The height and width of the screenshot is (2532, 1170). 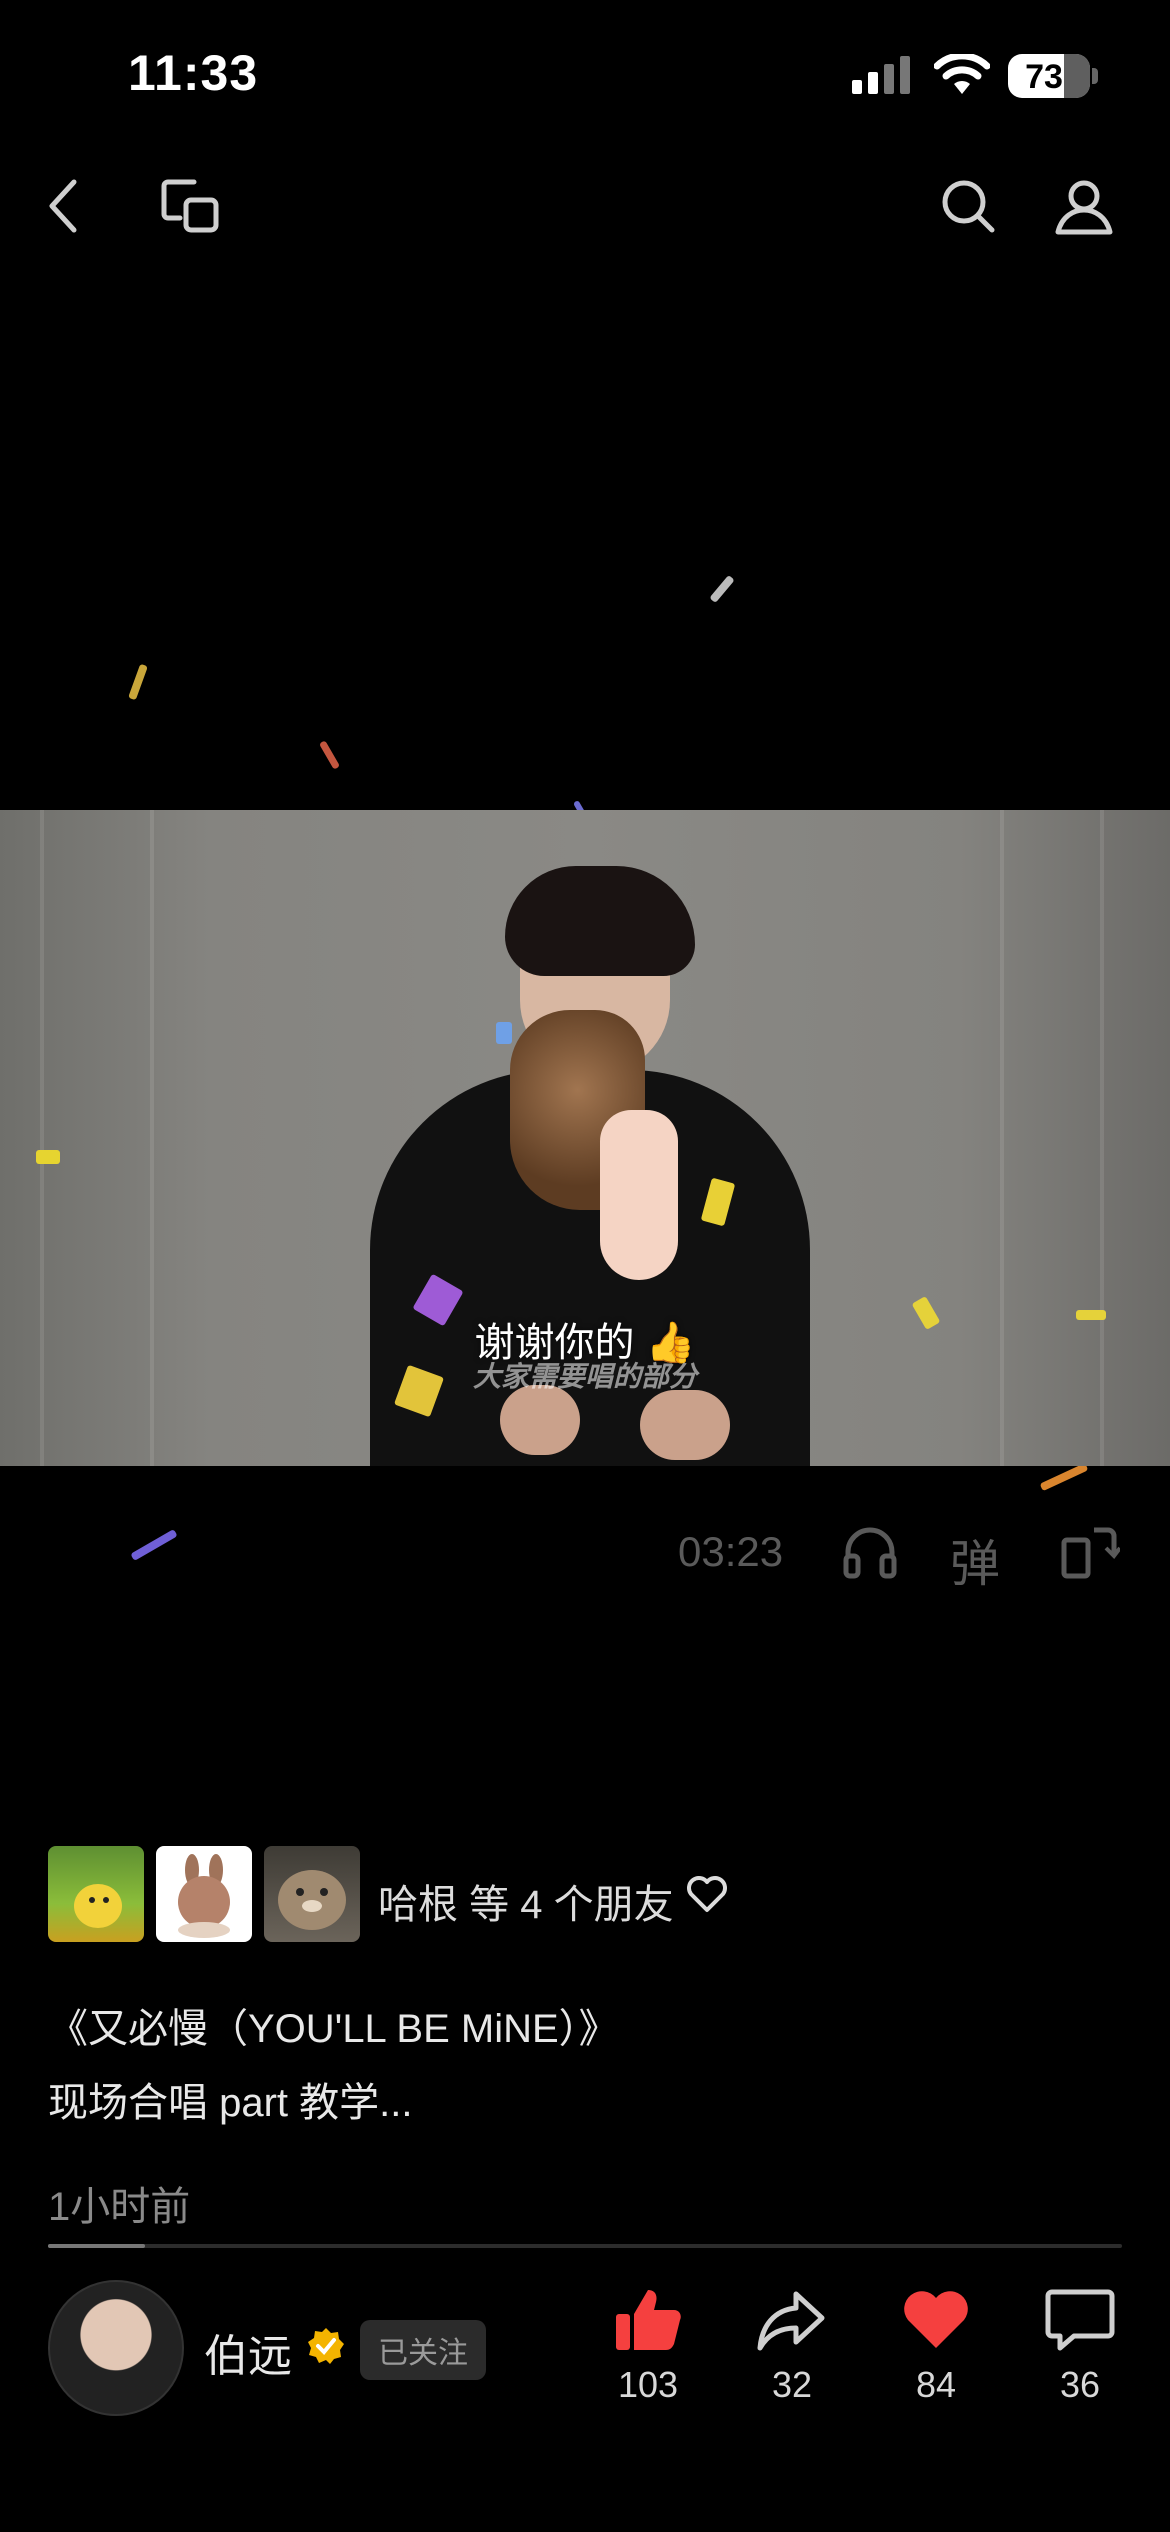 I want to click on danmu-toggle: 弹, so click(x=975, y=1560).